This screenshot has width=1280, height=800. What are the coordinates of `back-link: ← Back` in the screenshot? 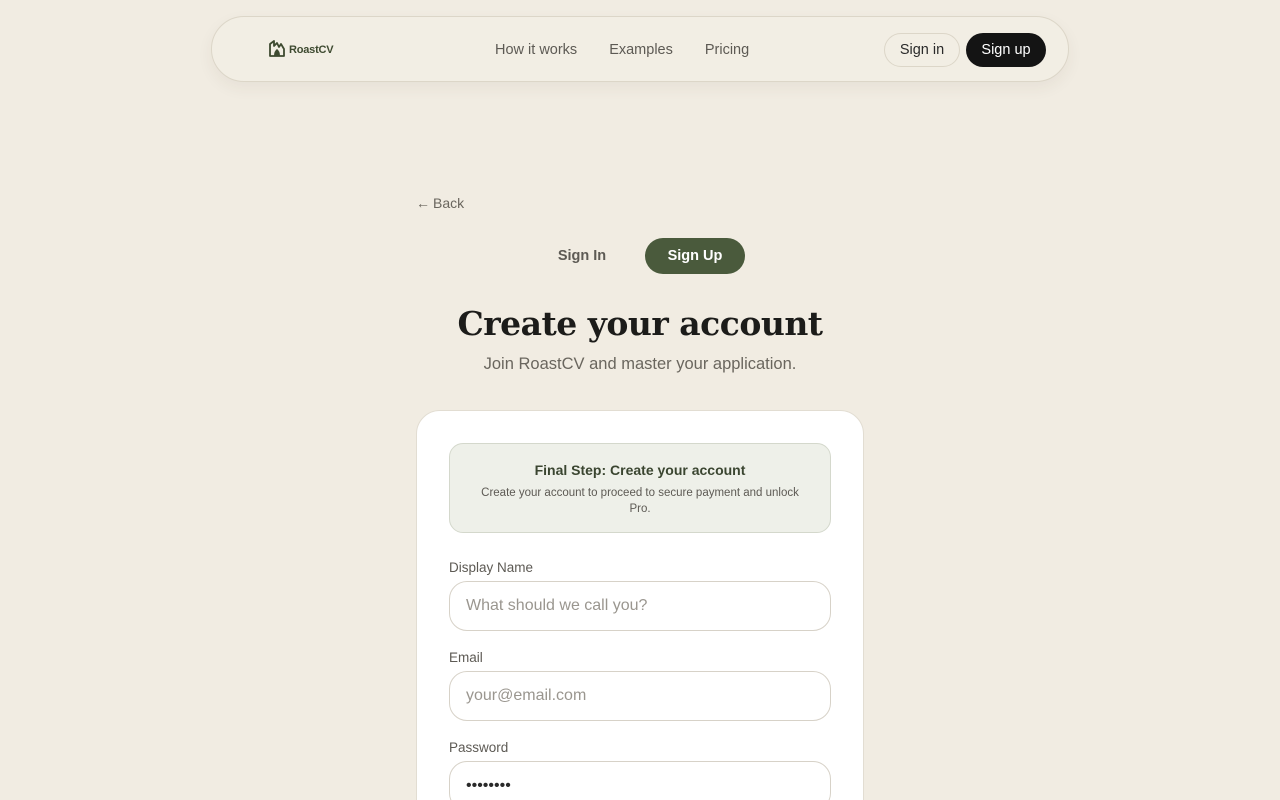 It's located at (440, 203).